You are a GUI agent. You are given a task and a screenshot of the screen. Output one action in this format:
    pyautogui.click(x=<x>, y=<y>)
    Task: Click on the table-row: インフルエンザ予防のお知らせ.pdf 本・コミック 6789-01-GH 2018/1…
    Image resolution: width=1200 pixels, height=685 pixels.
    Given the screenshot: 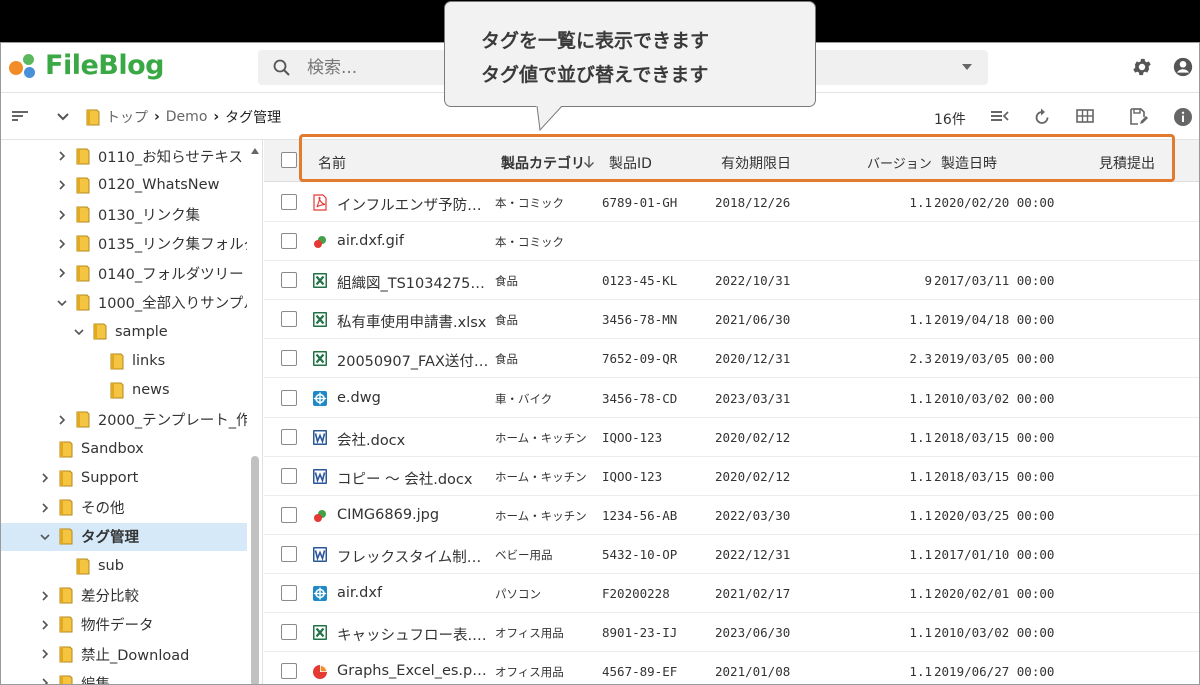 What is the action you would take?
    pyautogui.click(x=731, y=202)
    